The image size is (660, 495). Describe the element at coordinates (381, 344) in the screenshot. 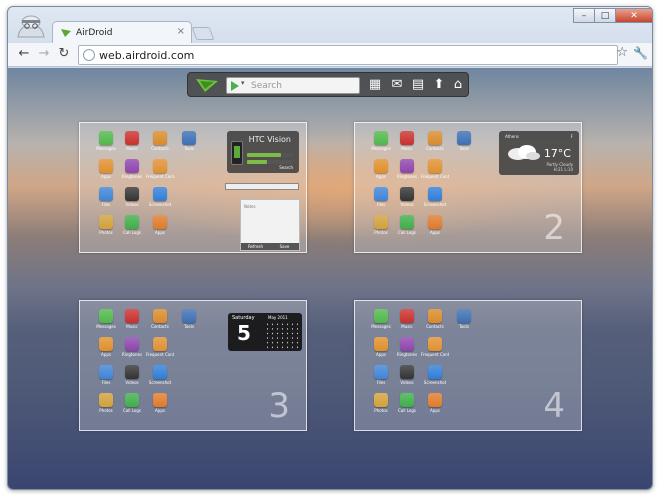

I see `apps-icon` at that location.